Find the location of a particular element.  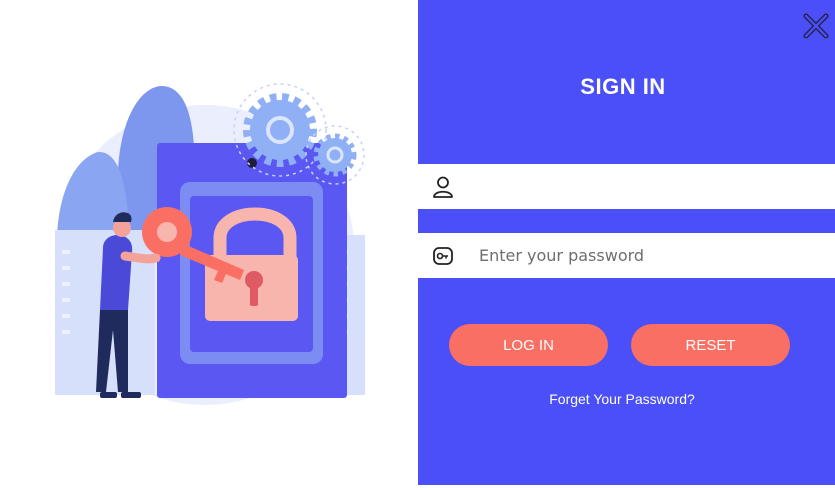

password-field is located at coordinates (626, 255).